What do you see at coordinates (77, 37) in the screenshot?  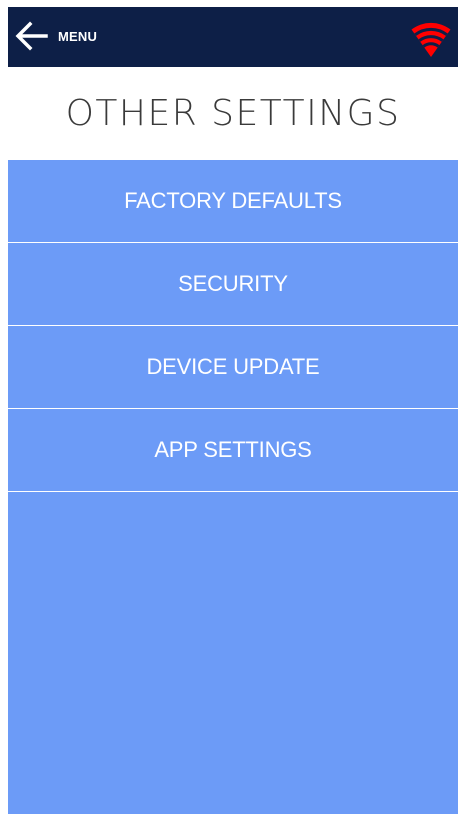 I see `menu-link: MENU` at bounding box center [77, 37].